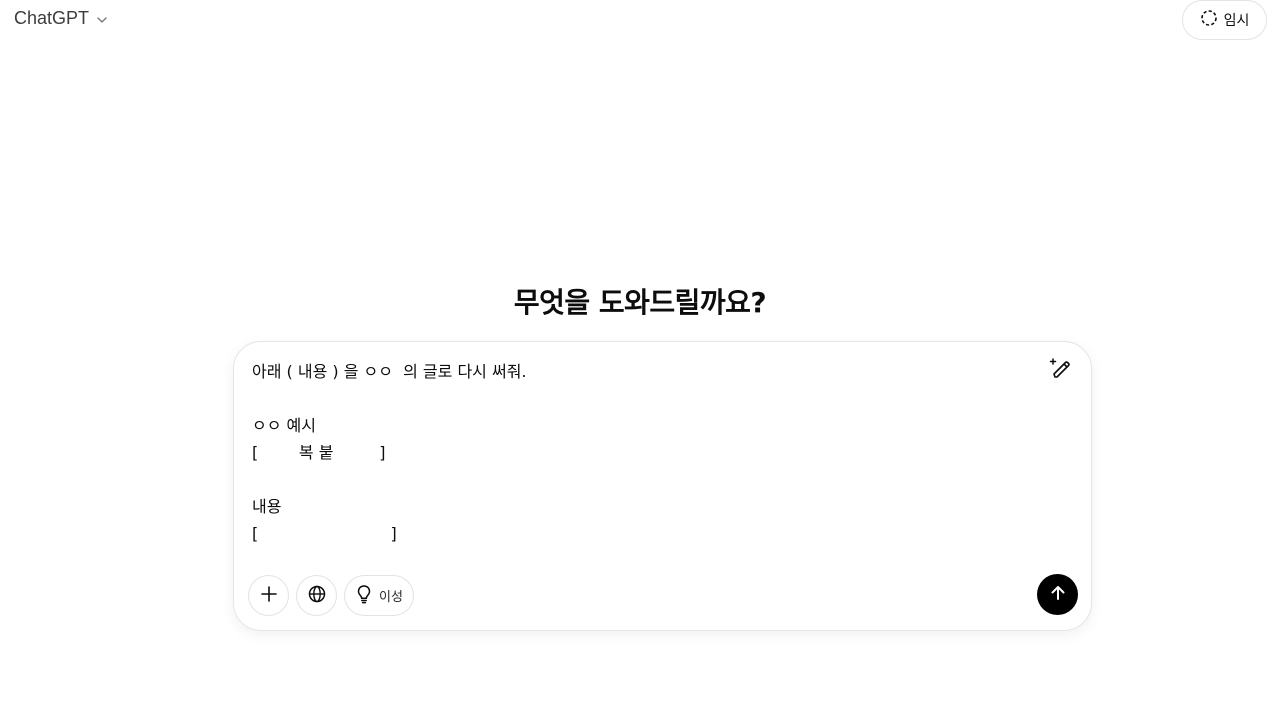  I want to click on chevron-down-icon, so click(102, 19).